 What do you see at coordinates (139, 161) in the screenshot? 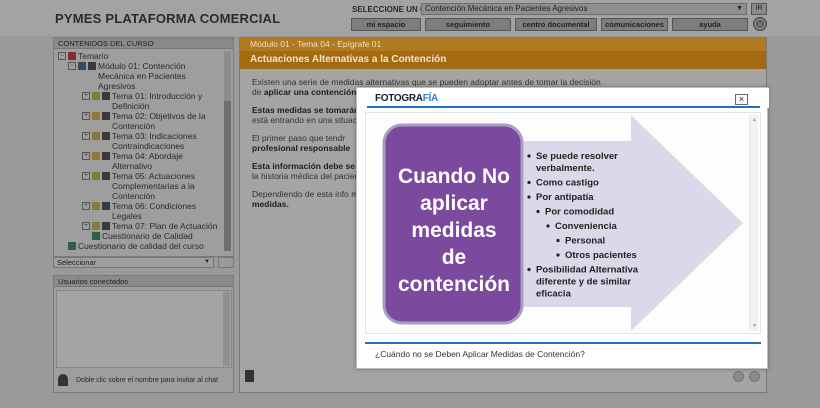
I see `tree-item: + Tema 04: Abordaje Alternativo` at bounding box center [139, 161].